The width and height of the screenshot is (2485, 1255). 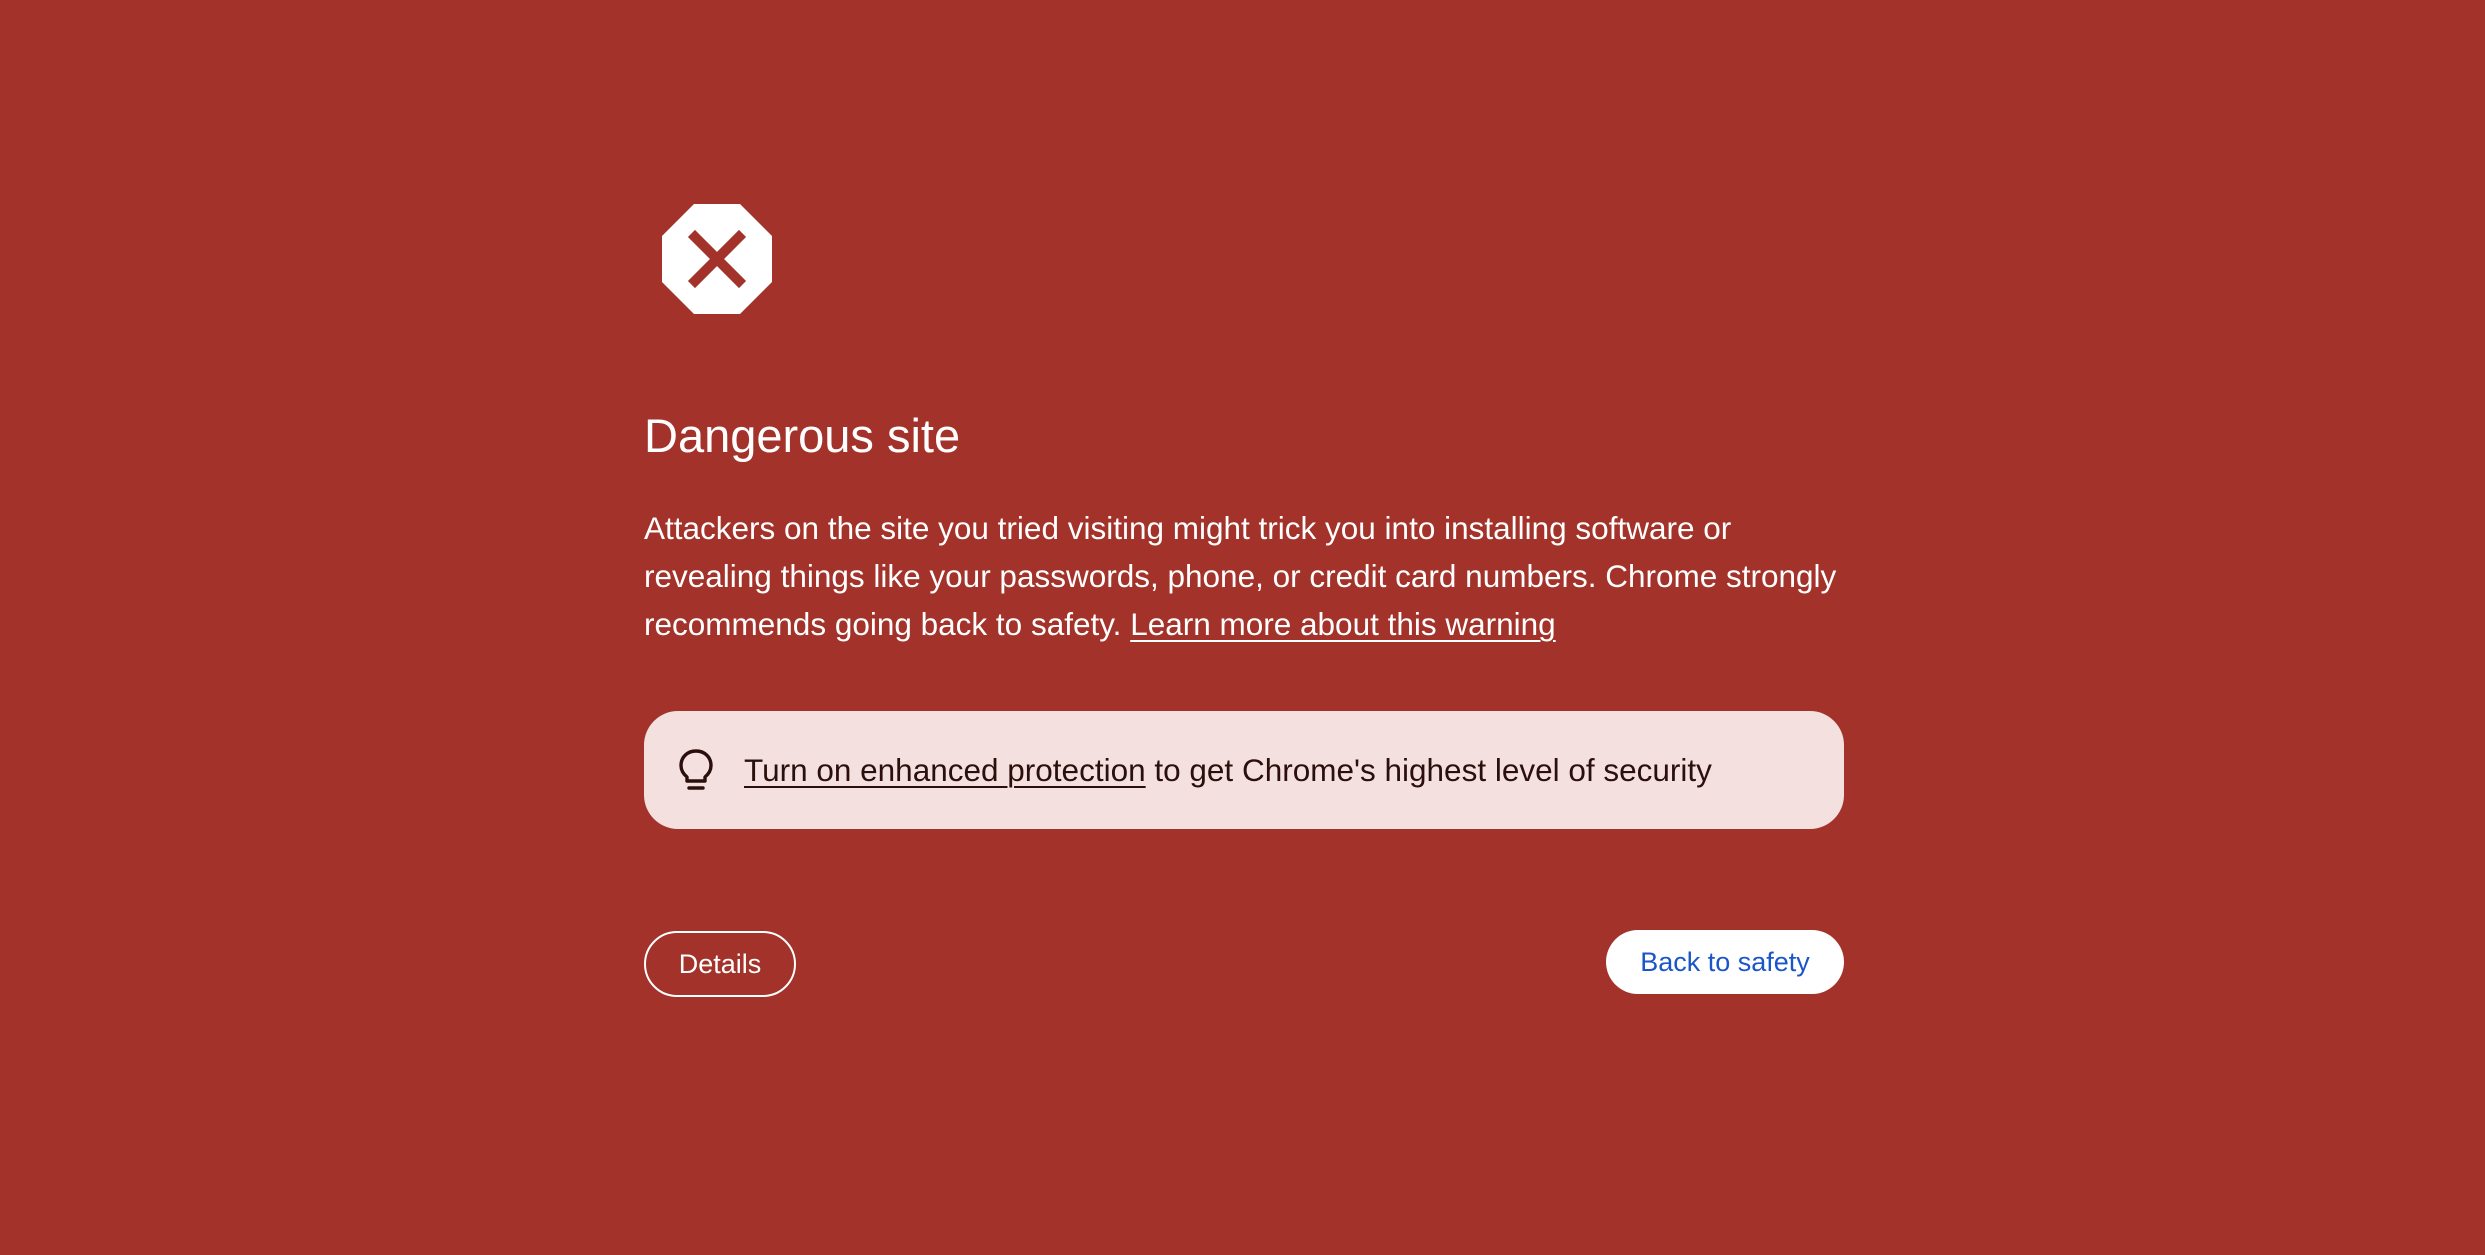 I want to click on back-to-safety-button: Back to safety, so click(x=1725, y=962).